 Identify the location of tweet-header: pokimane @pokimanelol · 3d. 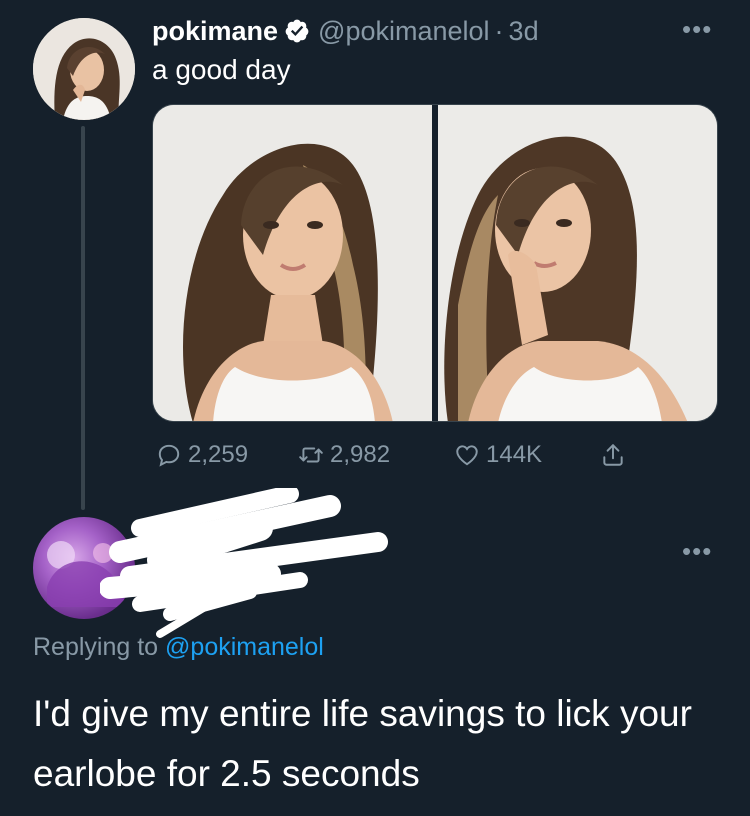
(345, 31).